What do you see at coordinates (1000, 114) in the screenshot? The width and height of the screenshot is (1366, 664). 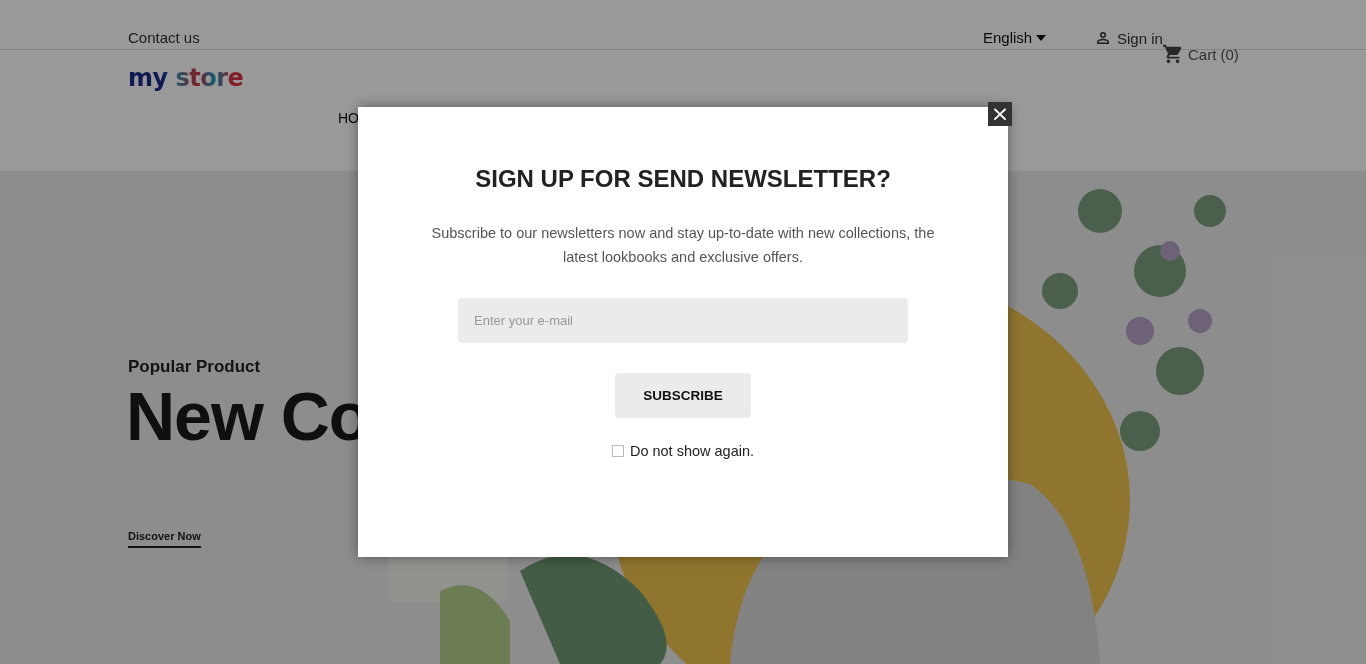 I see `close-button: ×` at bounding box center [1000, 114].